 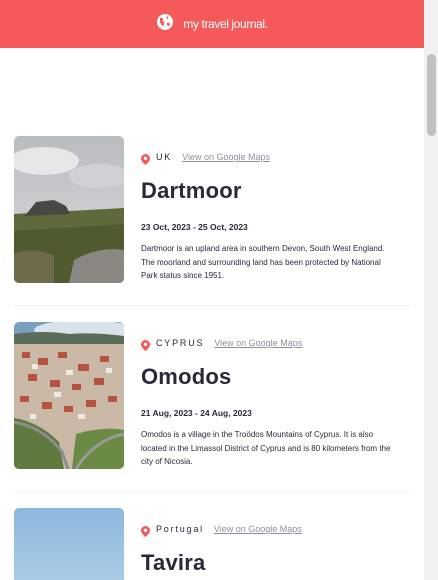 I want to click on entry-place: Tavira, so click(x=173, y=562).